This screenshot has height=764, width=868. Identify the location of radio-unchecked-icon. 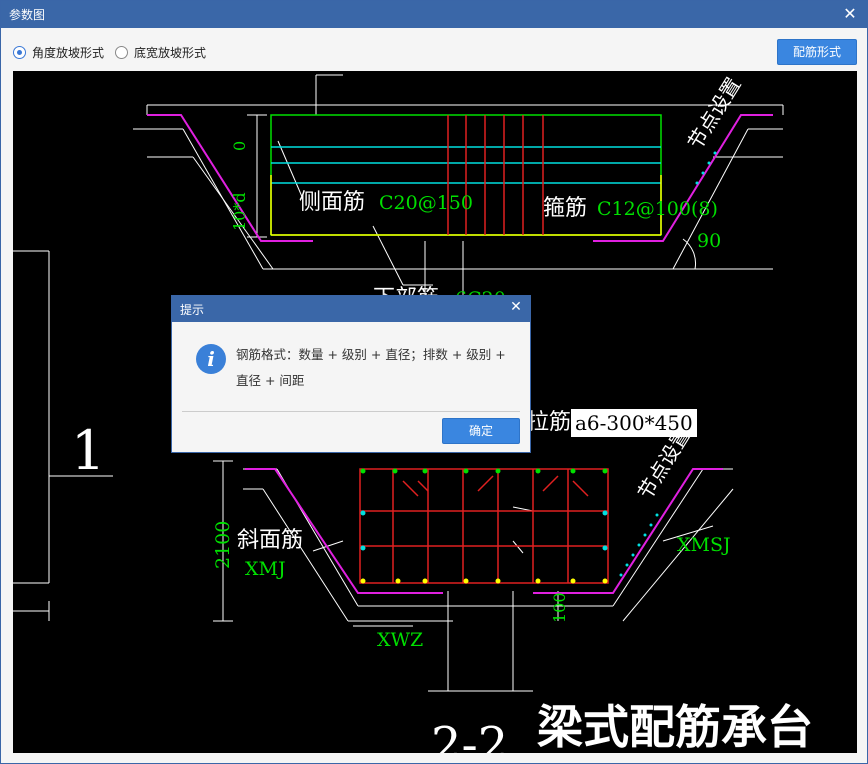
(121, 52).